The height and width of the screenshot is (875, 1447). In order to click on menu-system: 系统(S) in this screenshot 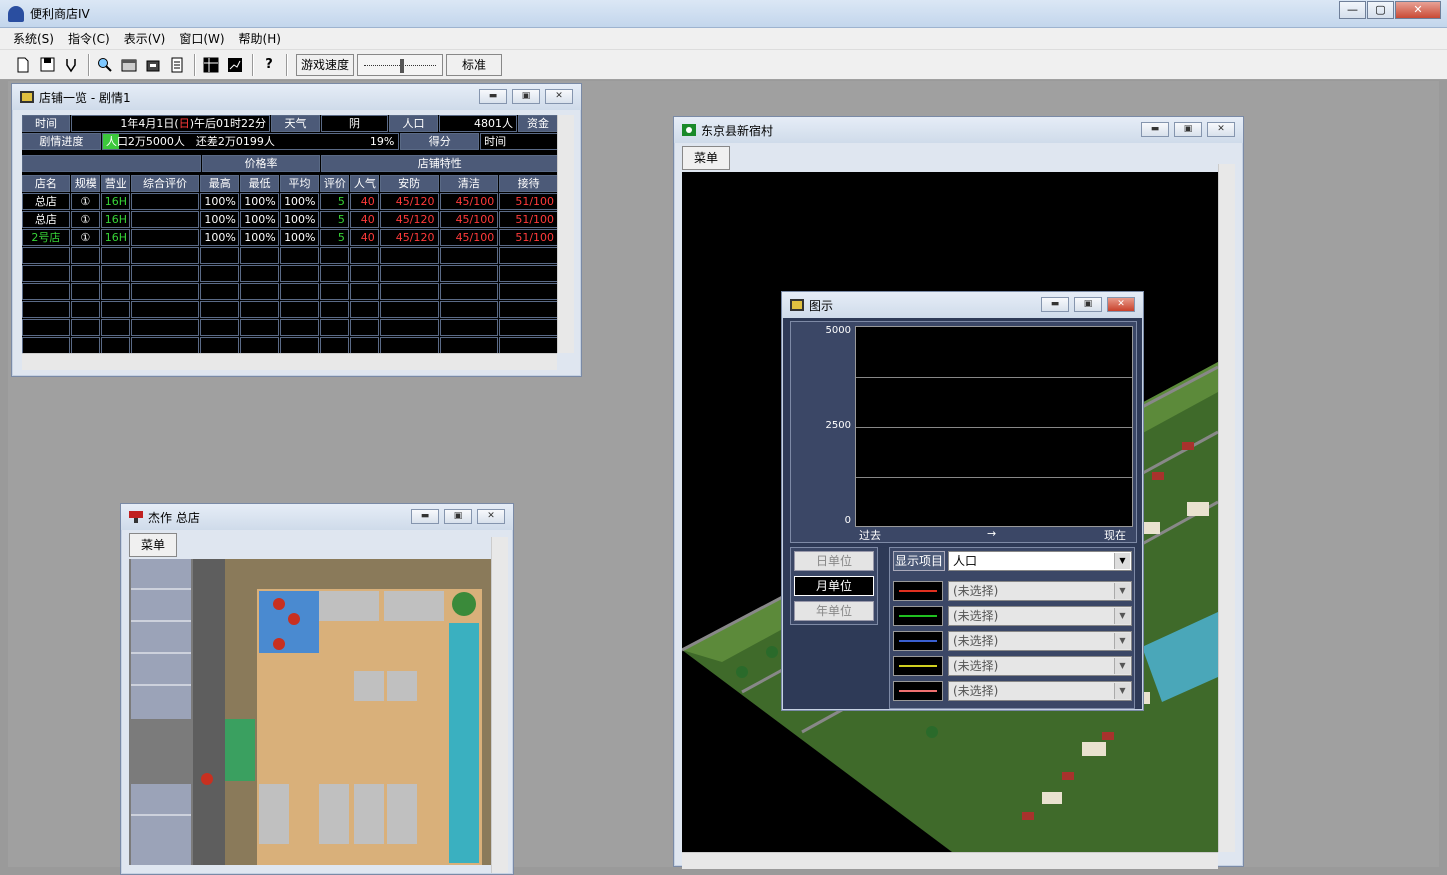, I will do `click(33, 38)`.